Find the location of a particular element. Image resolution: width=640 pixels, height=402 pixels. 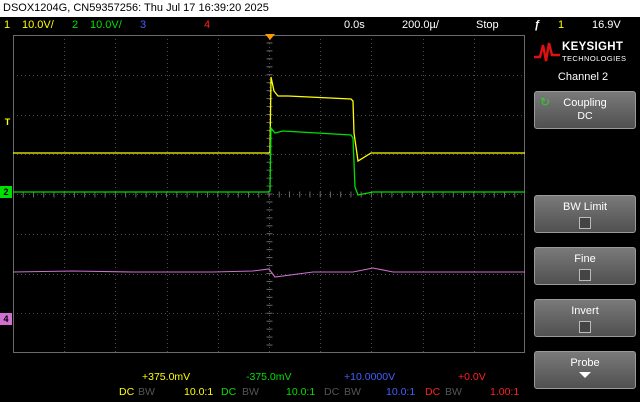

probe-label: Probe is located at coordinates (585, 363).